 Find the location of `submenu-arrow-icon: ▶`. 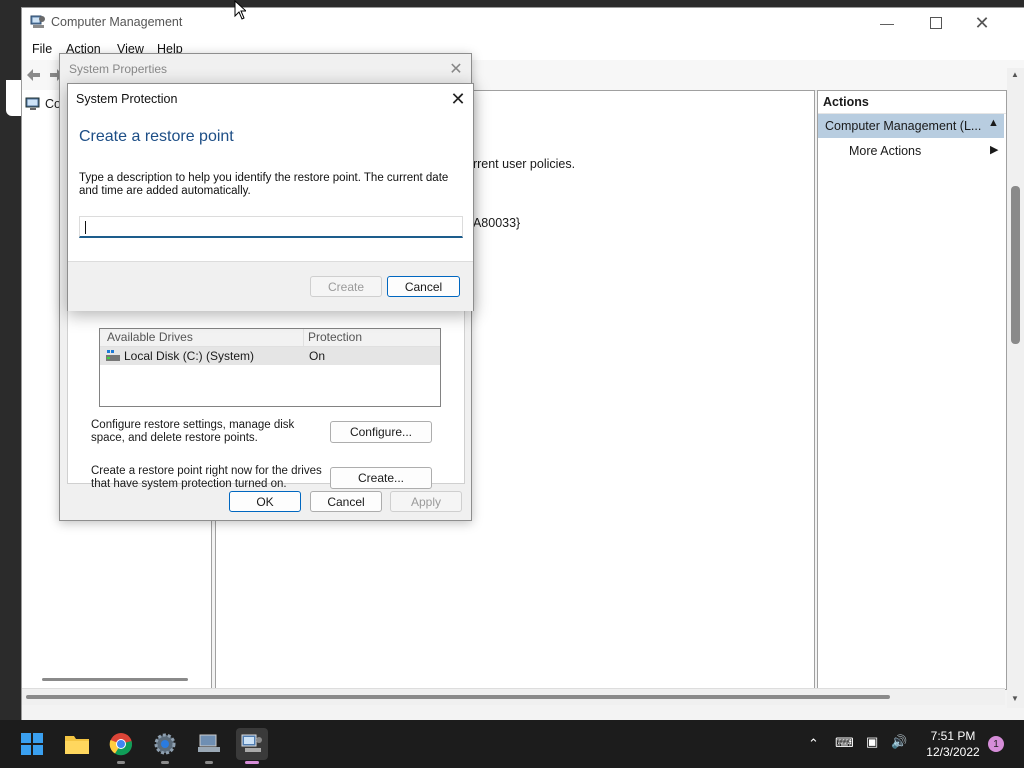

submenu-arrow-icon: ▶ is located at coordinates (994, 150).